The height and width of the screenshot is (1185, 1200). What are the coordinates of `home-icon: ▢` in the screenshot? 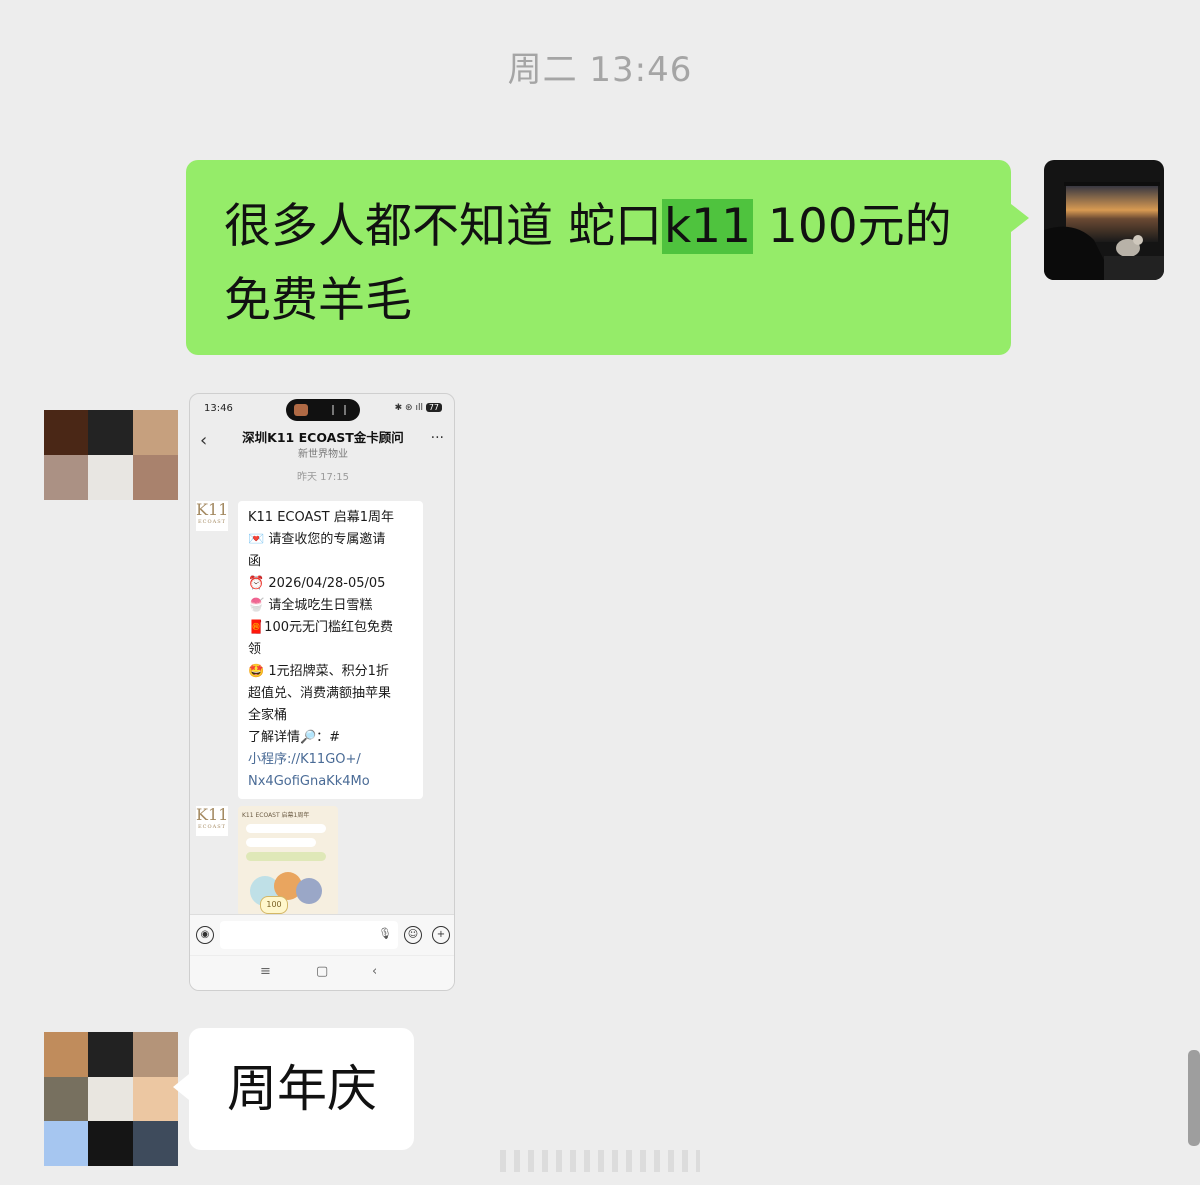 It's located at (322, 971).